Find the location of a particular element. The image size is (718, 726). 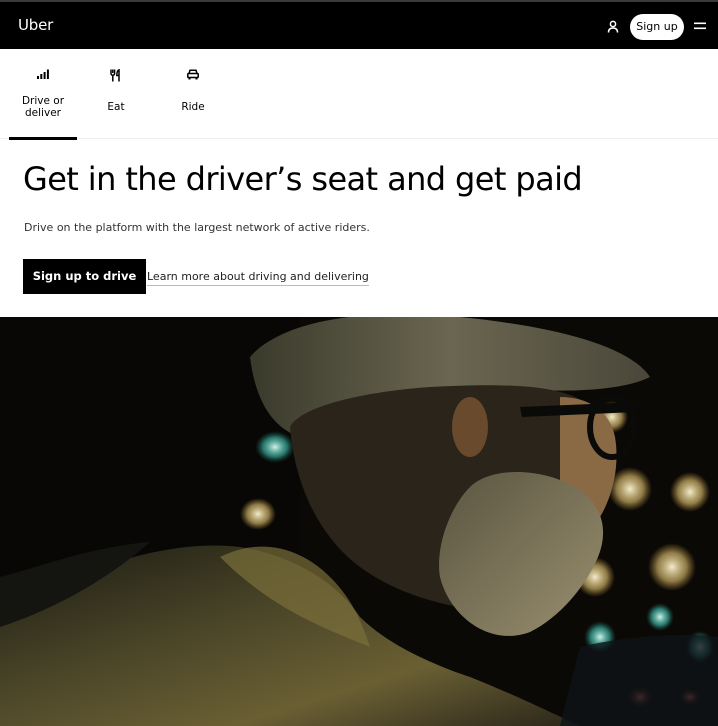

uber-logo: Uber is located at coordinates (35, 25).